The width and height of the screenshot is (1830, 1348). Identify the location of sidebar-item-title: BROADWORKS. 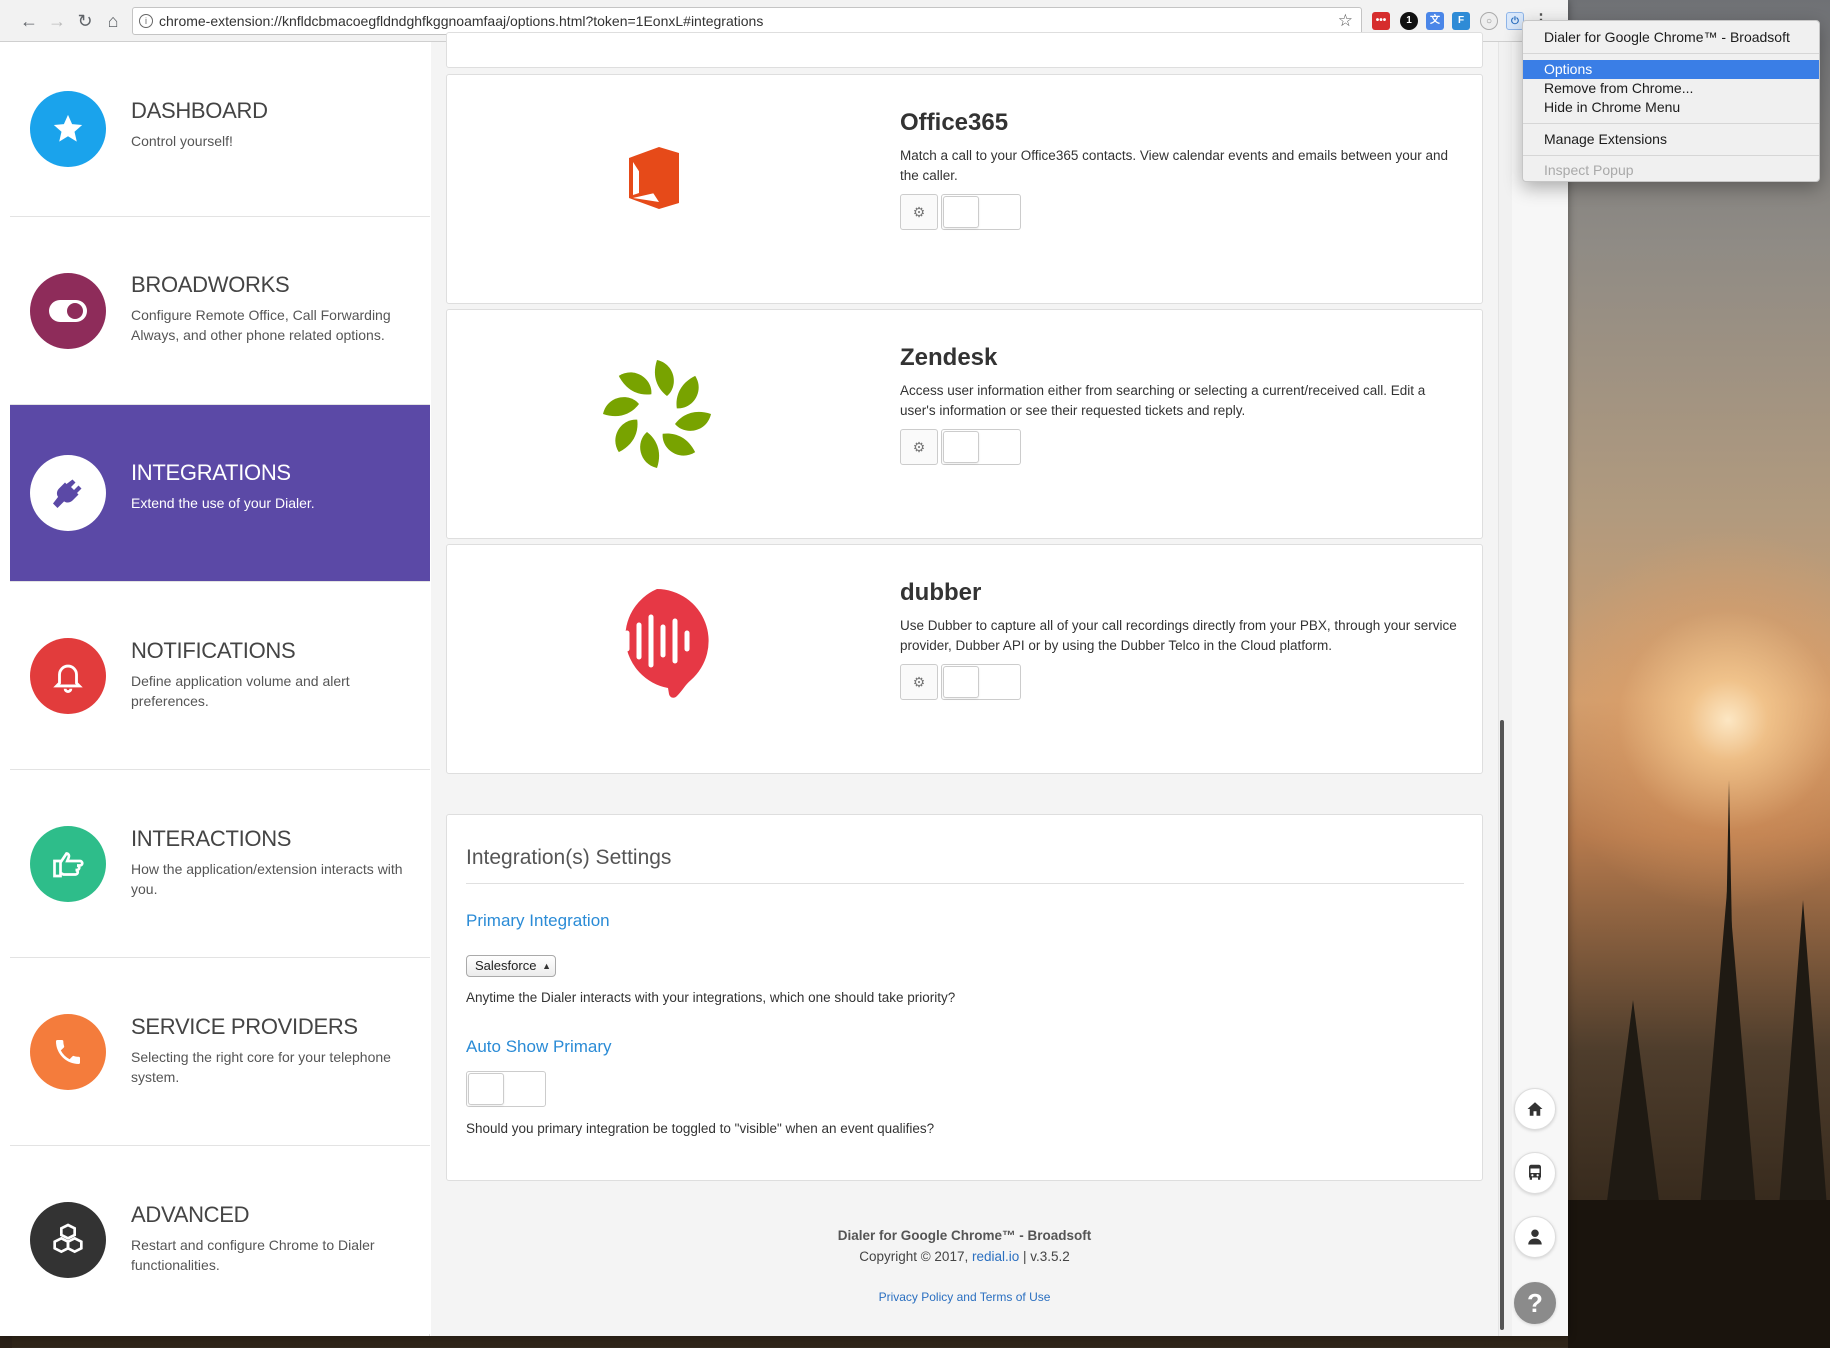
(210, 284).